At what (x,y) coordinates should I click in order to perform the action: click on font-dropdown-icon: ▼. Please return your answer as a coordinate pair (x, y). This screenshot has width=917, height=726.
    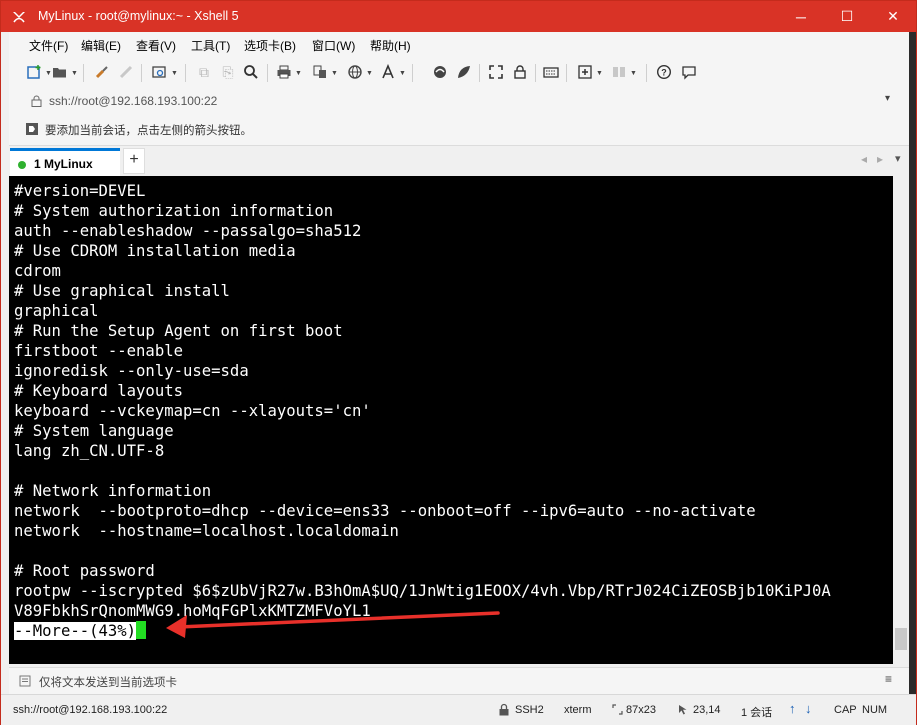
    Looking at the image, I should click on (402, 73).